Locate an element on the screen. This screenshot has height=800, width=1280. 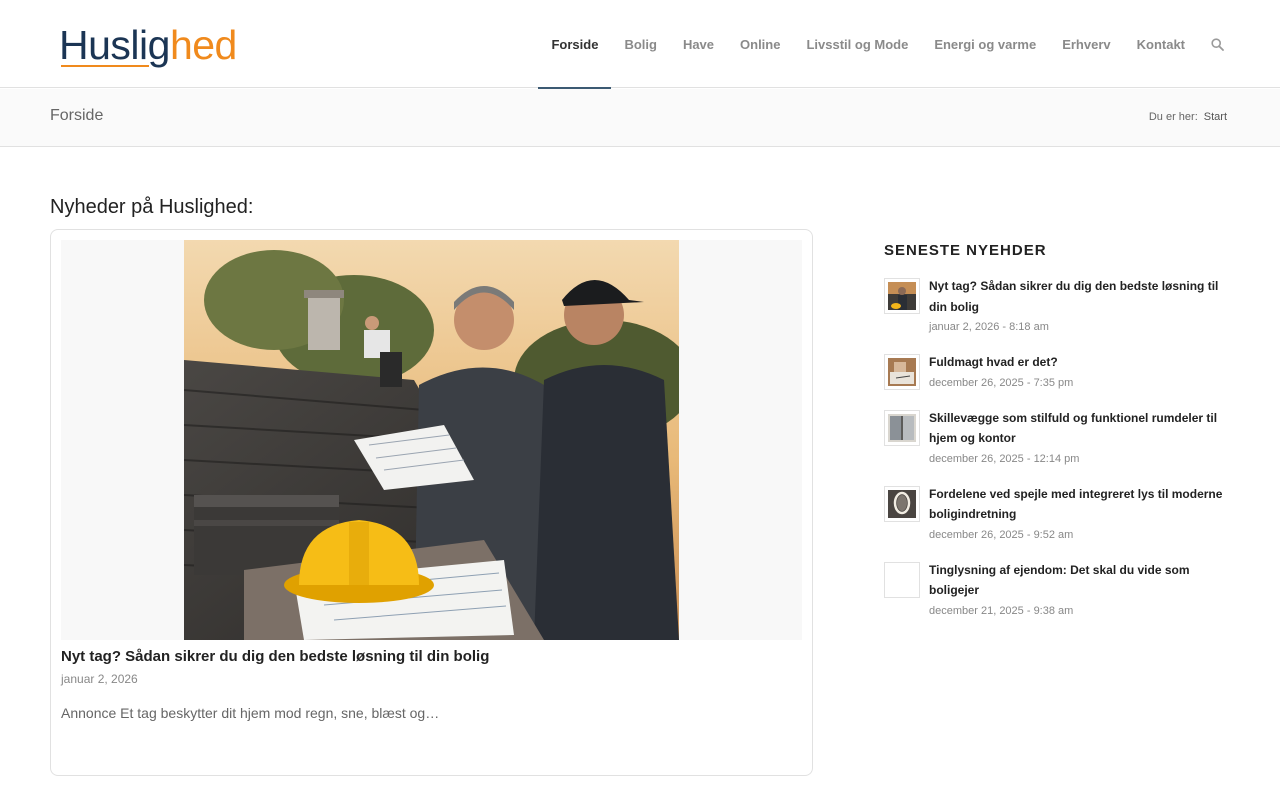
logo-text-part2: hed is located at coordinates (203, 45).